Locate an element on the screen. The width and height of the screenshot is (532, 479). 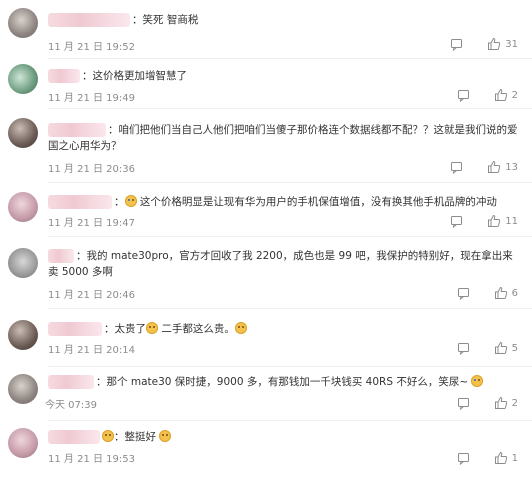
comment-text-row: ：整挺好 is located at coordinates (284, 437).